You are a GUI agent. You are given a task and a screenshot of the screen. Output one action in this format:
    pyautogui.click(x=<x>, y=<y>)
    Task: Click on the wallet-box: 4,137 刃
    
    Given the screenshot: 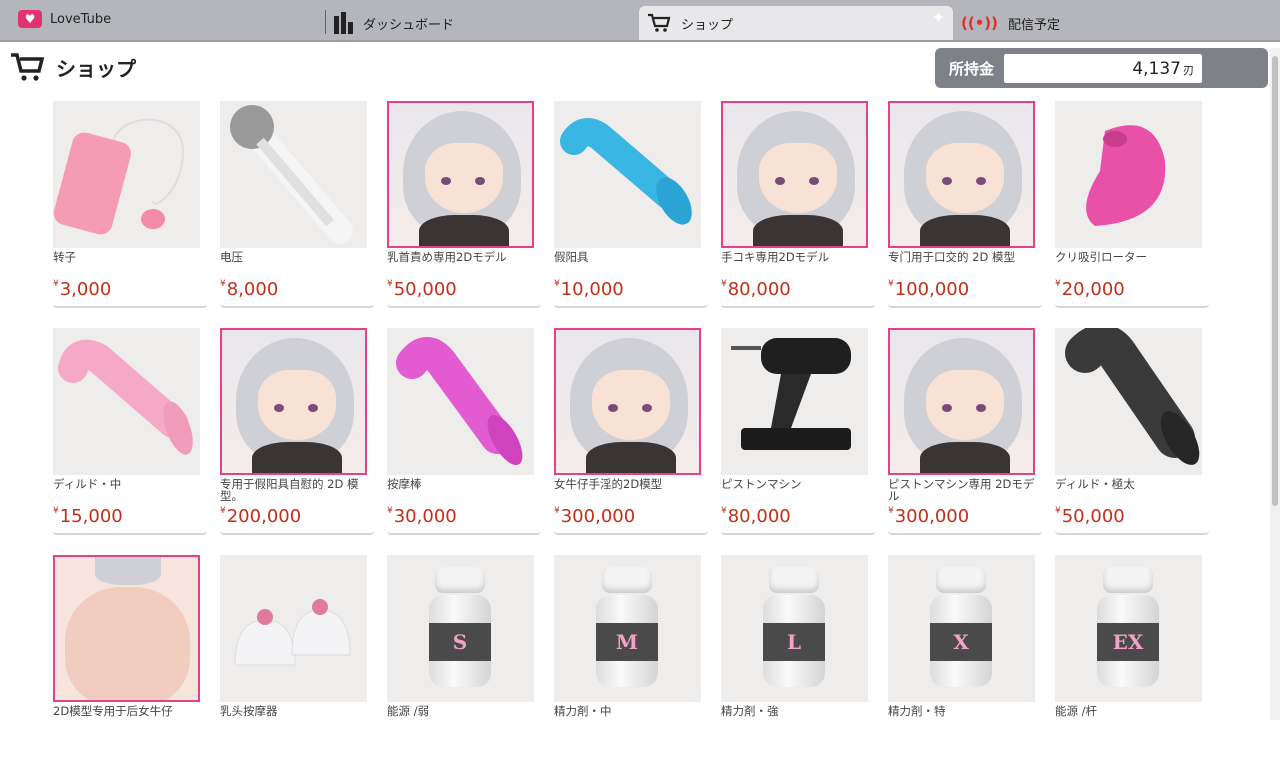 What is the action you would take?
    pyautogui.click(x=1103, y=68)
    